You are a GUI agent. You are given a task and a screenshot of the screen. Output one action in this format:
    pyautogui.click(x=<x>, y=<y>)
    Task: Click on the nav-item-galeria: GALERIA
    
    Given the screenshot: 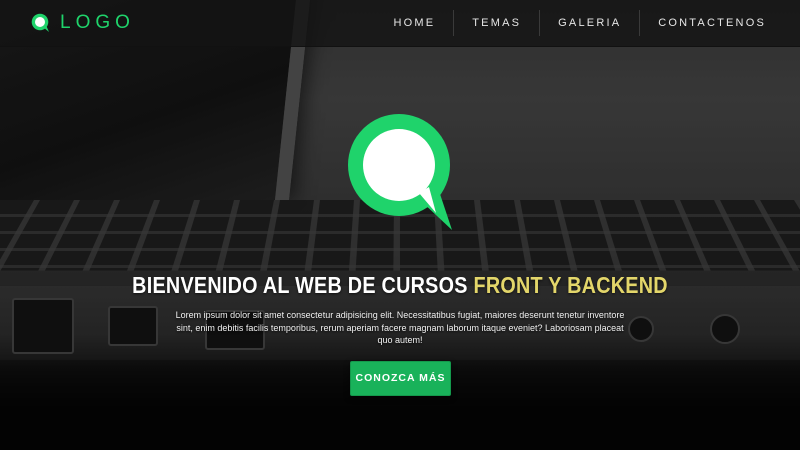 What is the action you would take?
    pyautogui.click(x=589, y=23)
    